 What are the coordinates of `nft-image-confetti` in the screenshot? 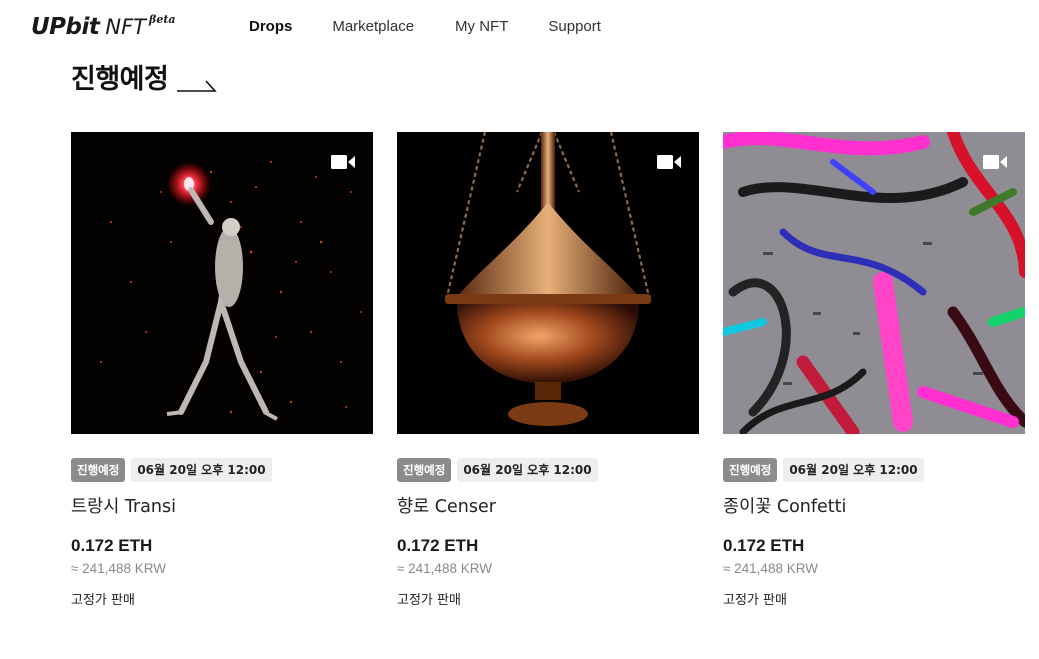 It's located at (874, 283).